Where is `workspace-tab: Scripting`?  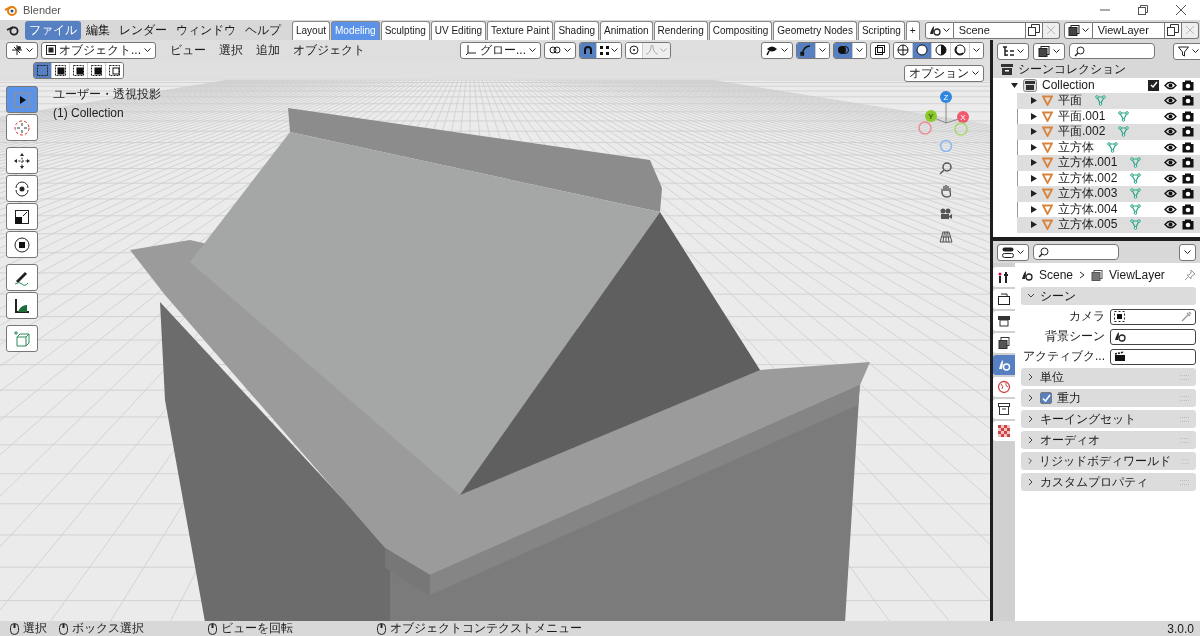
workspace-tab: Scripting is located at coordinates (881, 30).